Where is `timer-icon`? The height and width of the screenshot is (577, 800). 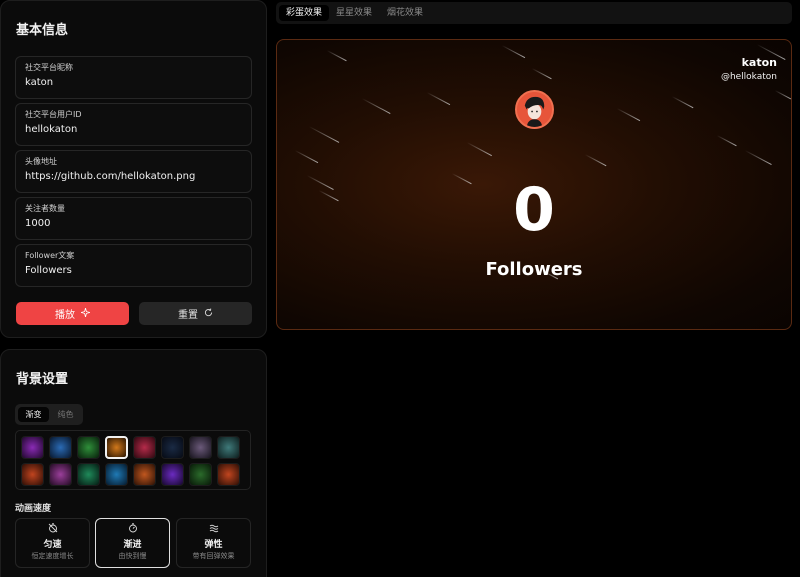
timer-icon is located at coordinates (132, 529).